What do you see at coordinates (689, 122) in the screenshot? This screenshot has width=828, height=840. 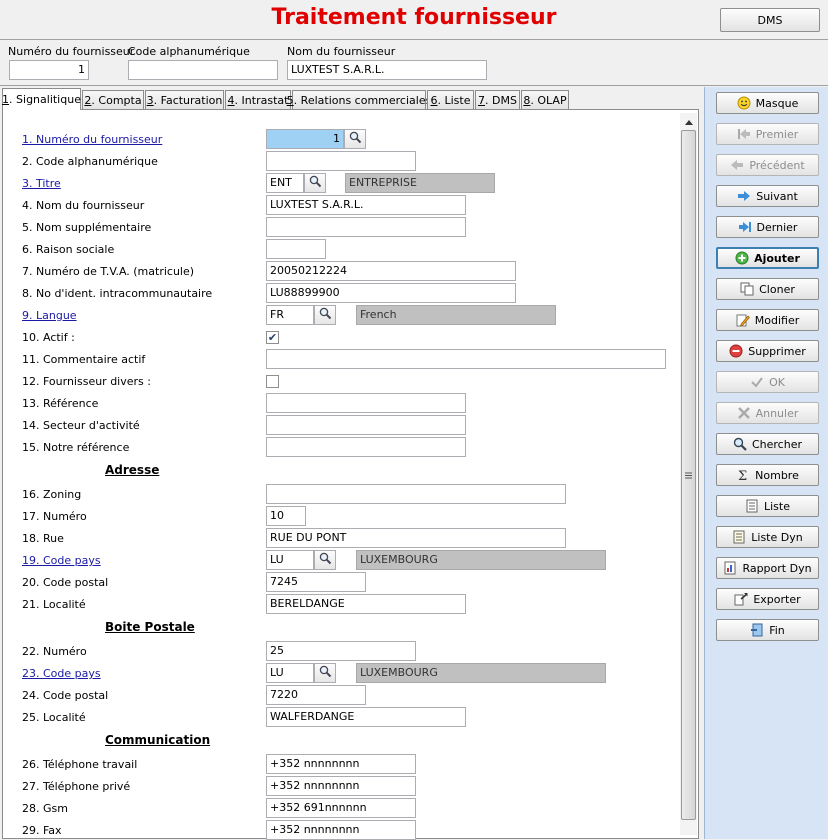 I see `scroll-up-arrow-icon` at bounding box center [689, 122].